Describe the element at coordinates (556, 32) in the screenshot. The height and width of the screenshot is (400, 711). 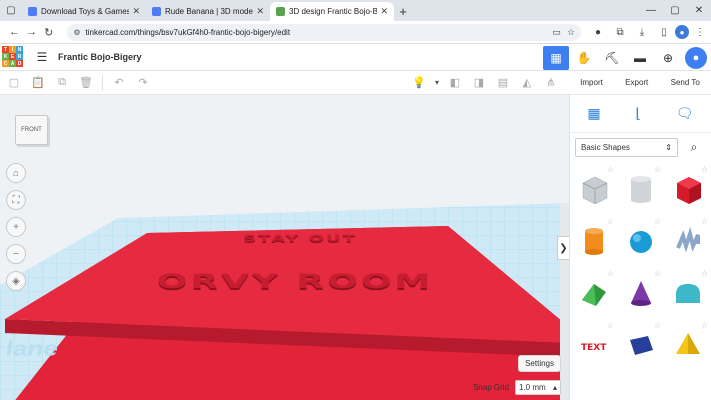
I see `cast-icon: ▭` at that location.